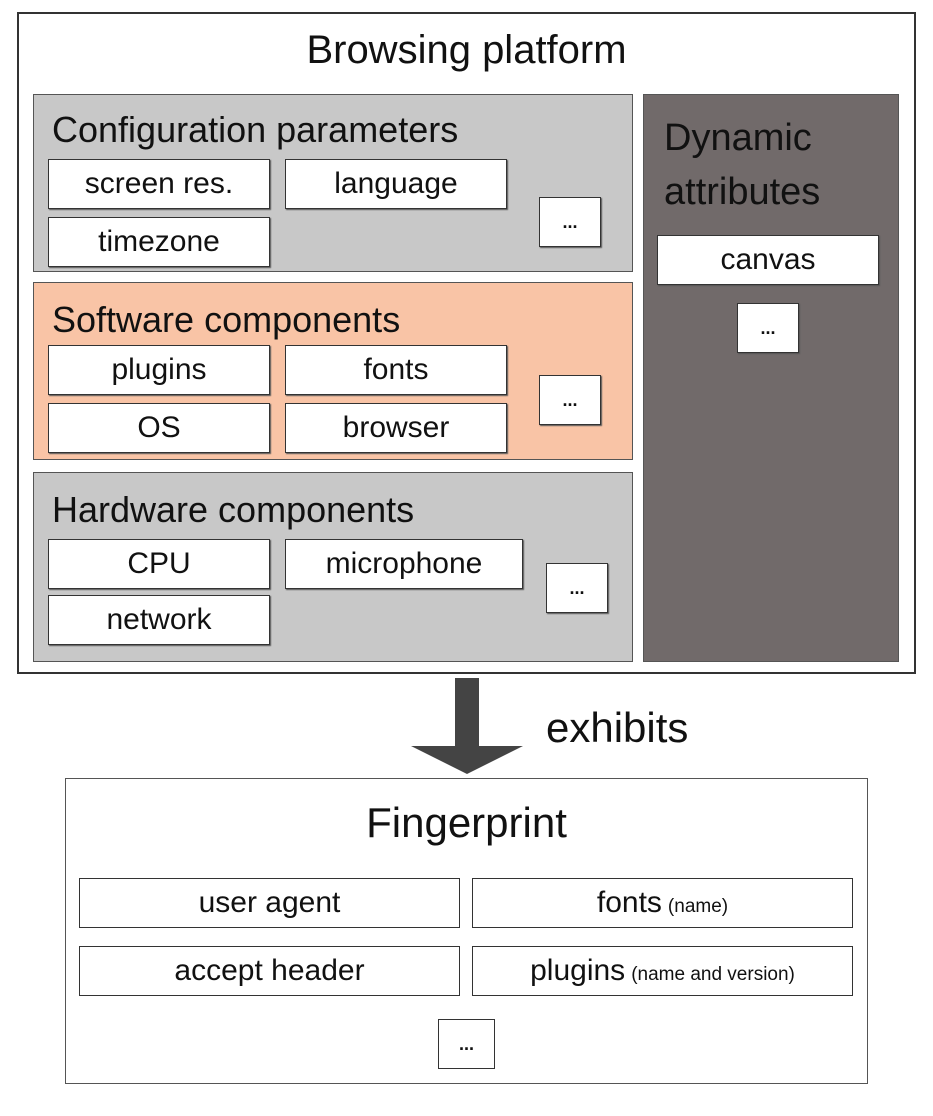  Describe the element at coordinates (159, 184) in the screenshot. I see `attribute-screen-res: screen res.` at that location.